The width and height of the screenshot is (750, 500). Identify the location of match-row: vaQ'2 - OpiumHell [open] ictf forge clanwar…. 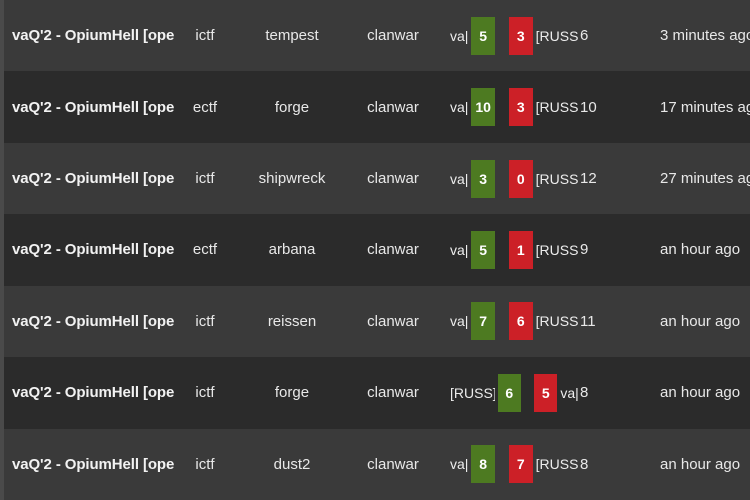
(377, 393).